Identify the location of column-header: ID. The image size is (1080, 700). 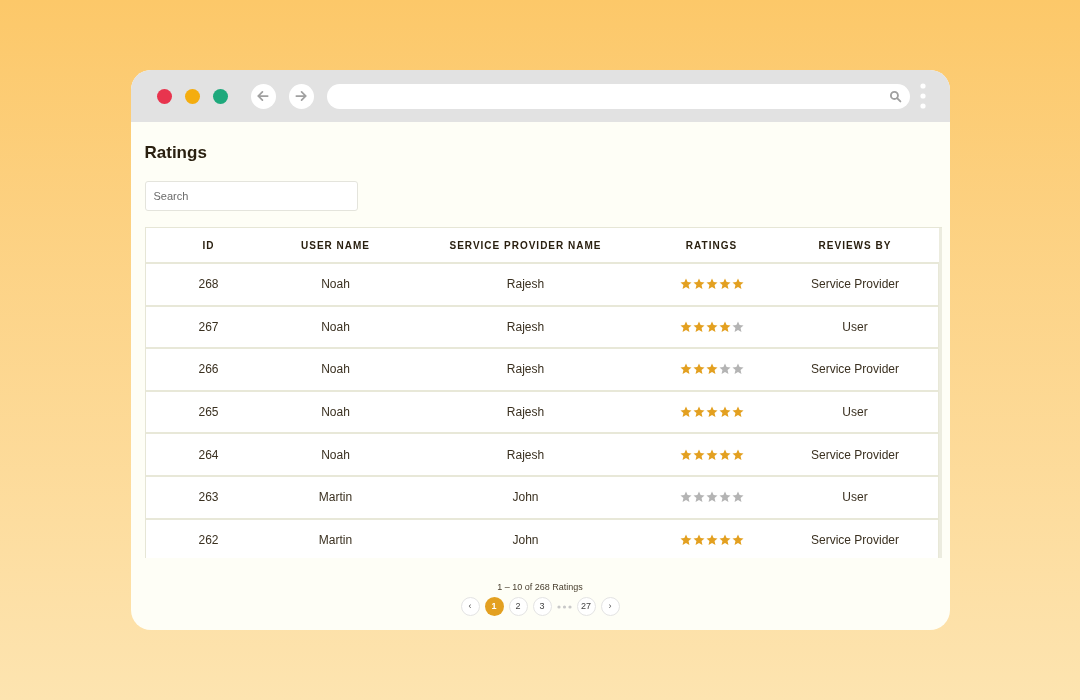
(208, 245).